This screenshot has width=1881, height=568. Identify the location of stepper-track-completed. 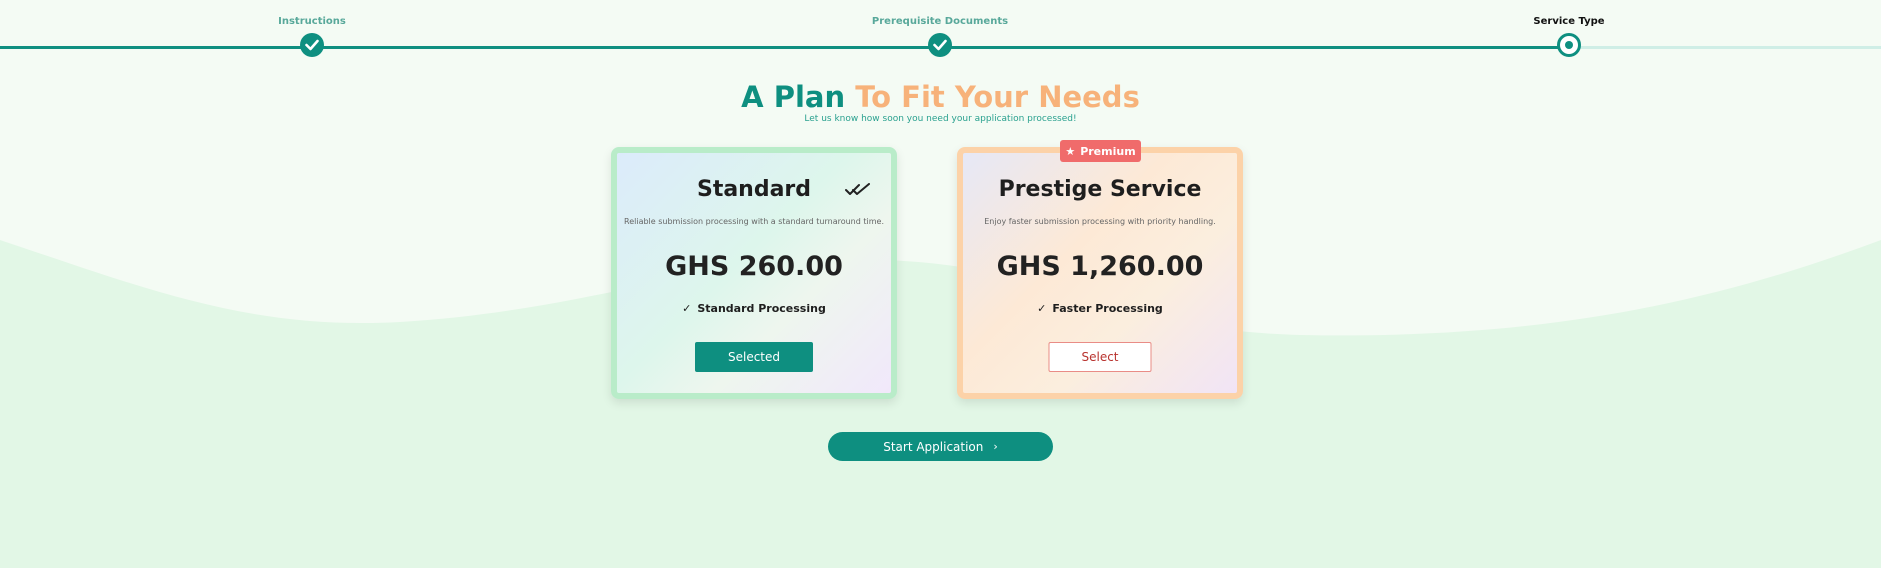
(784, 47).